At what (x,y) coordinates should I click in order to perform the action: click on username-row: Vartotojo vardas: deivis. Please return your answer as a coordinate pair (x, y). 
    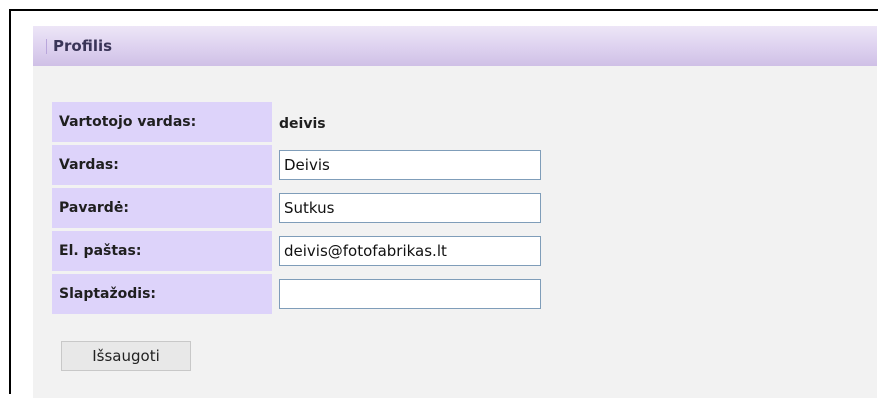
    Looking at the image, I should click on (296, 122).